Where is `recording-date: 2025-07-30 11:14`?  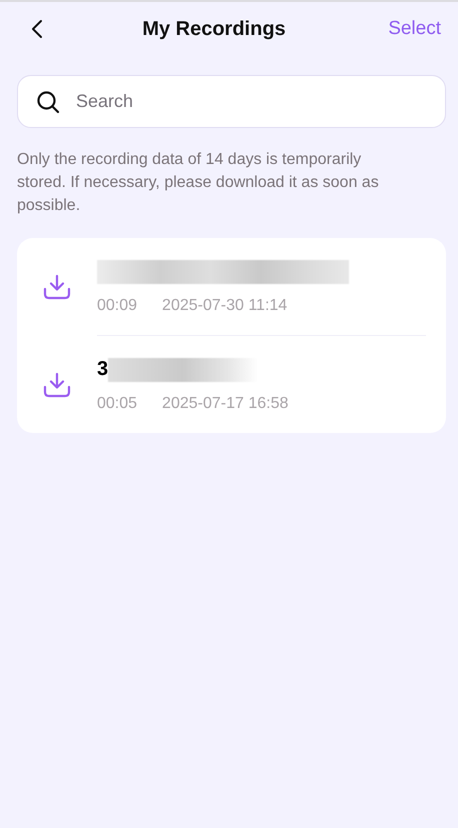 recording-date: 2025-07-30 11:14 is located at coordinates (225, 305).